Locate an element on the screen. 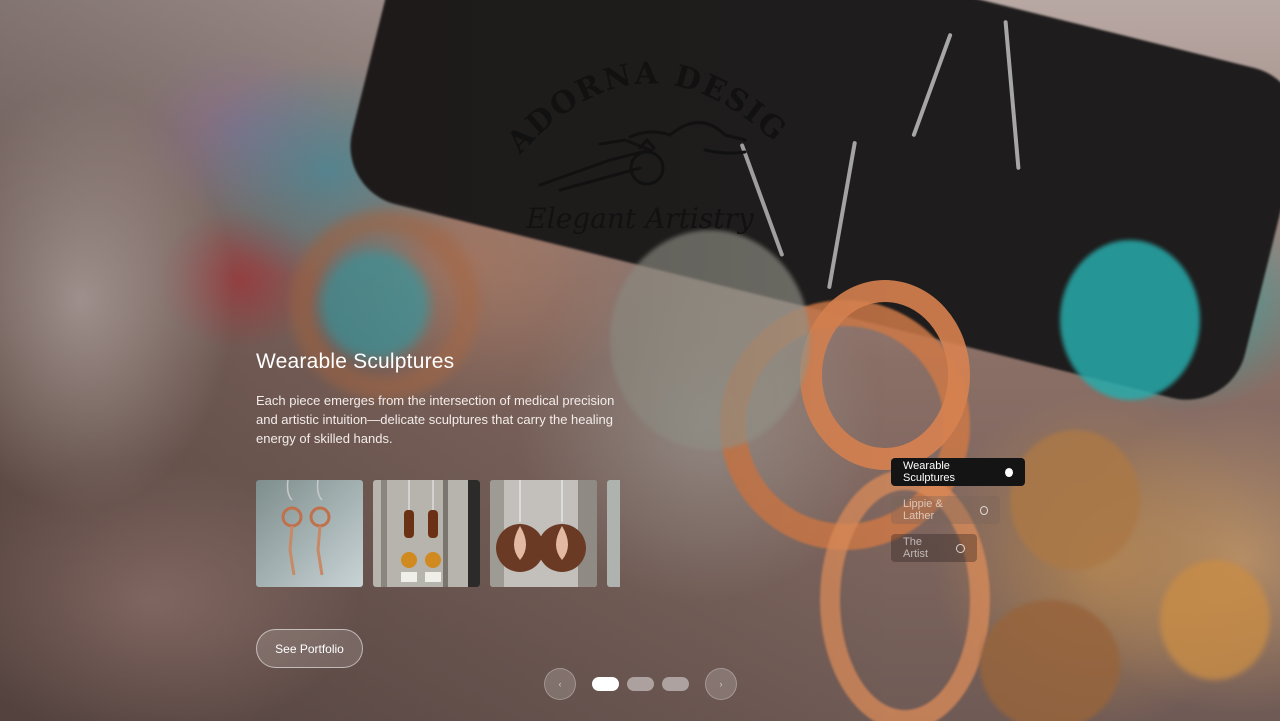  copper-disc-earrings-image is located at coordinates (543, 533).